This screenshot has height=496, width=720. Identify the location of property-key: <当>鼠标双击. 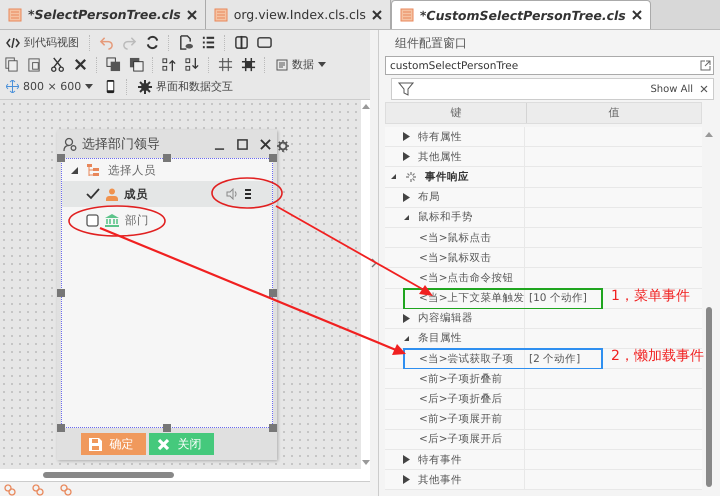
(455, 257).